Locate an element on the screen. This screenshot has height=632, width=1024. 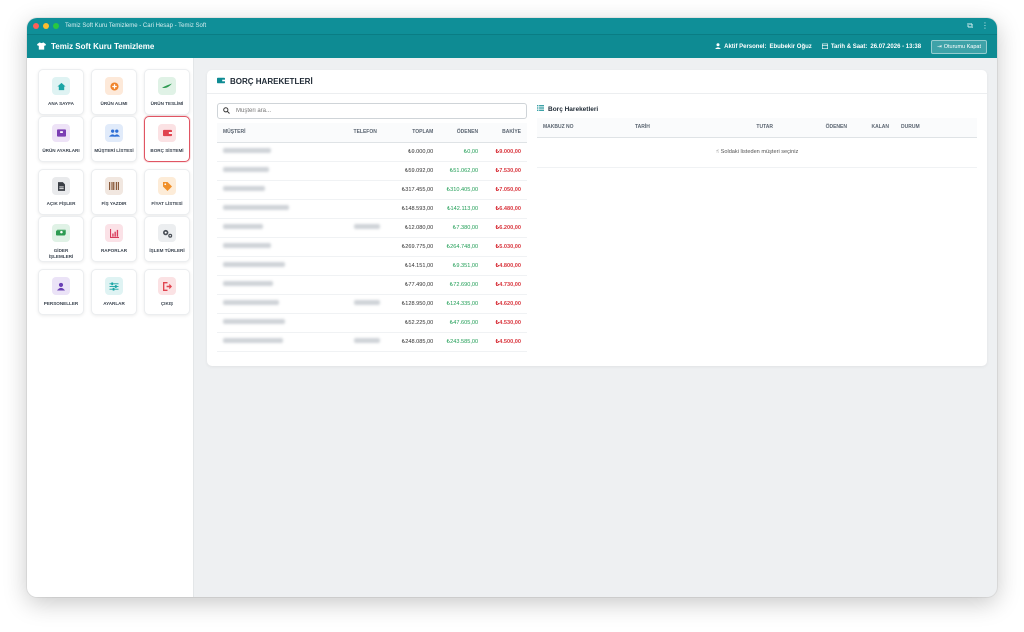
column-header: MÜŞTERİ is located at coordinates (282, 133).